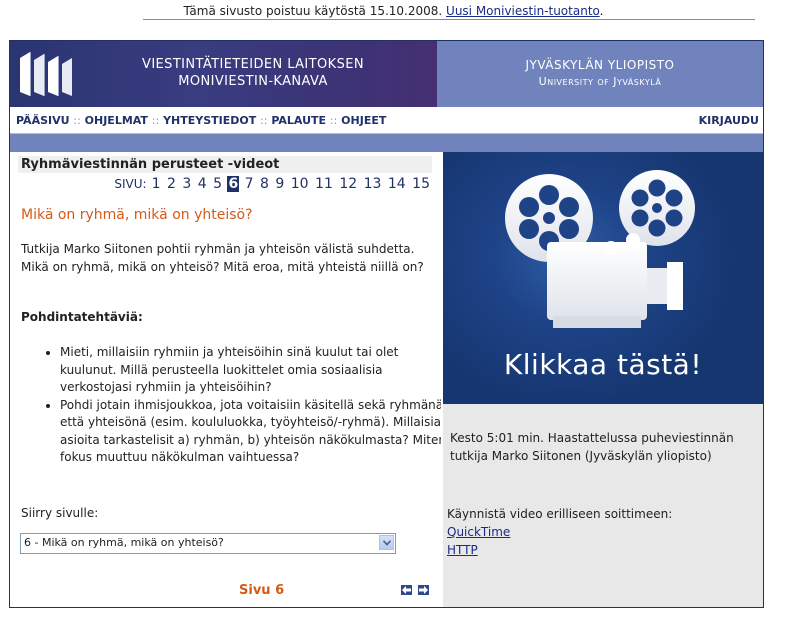  I want to click on page-select-value: 6 - Mikä on ryhmä, mikä on yhteisö?, so click(124, 542).